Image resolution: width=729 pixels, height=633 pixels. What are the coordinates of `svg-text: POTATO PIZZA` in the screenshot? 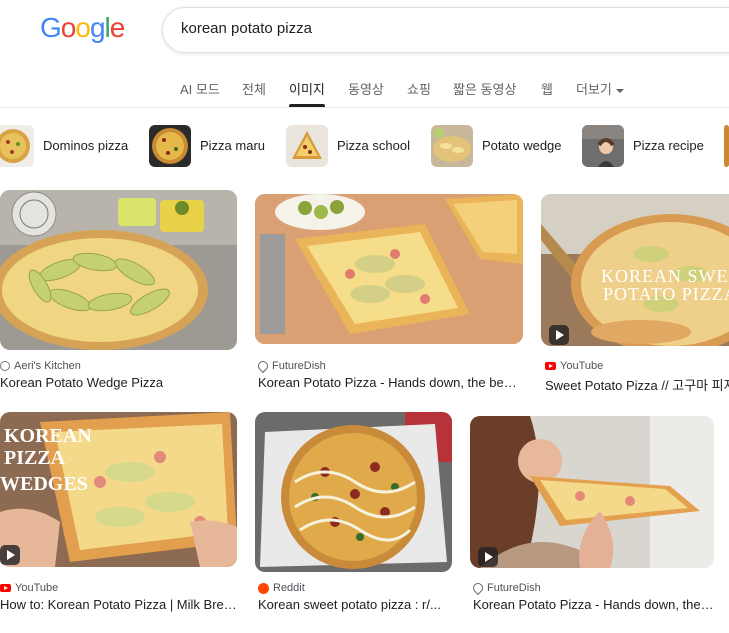 It's located at (666, 294).